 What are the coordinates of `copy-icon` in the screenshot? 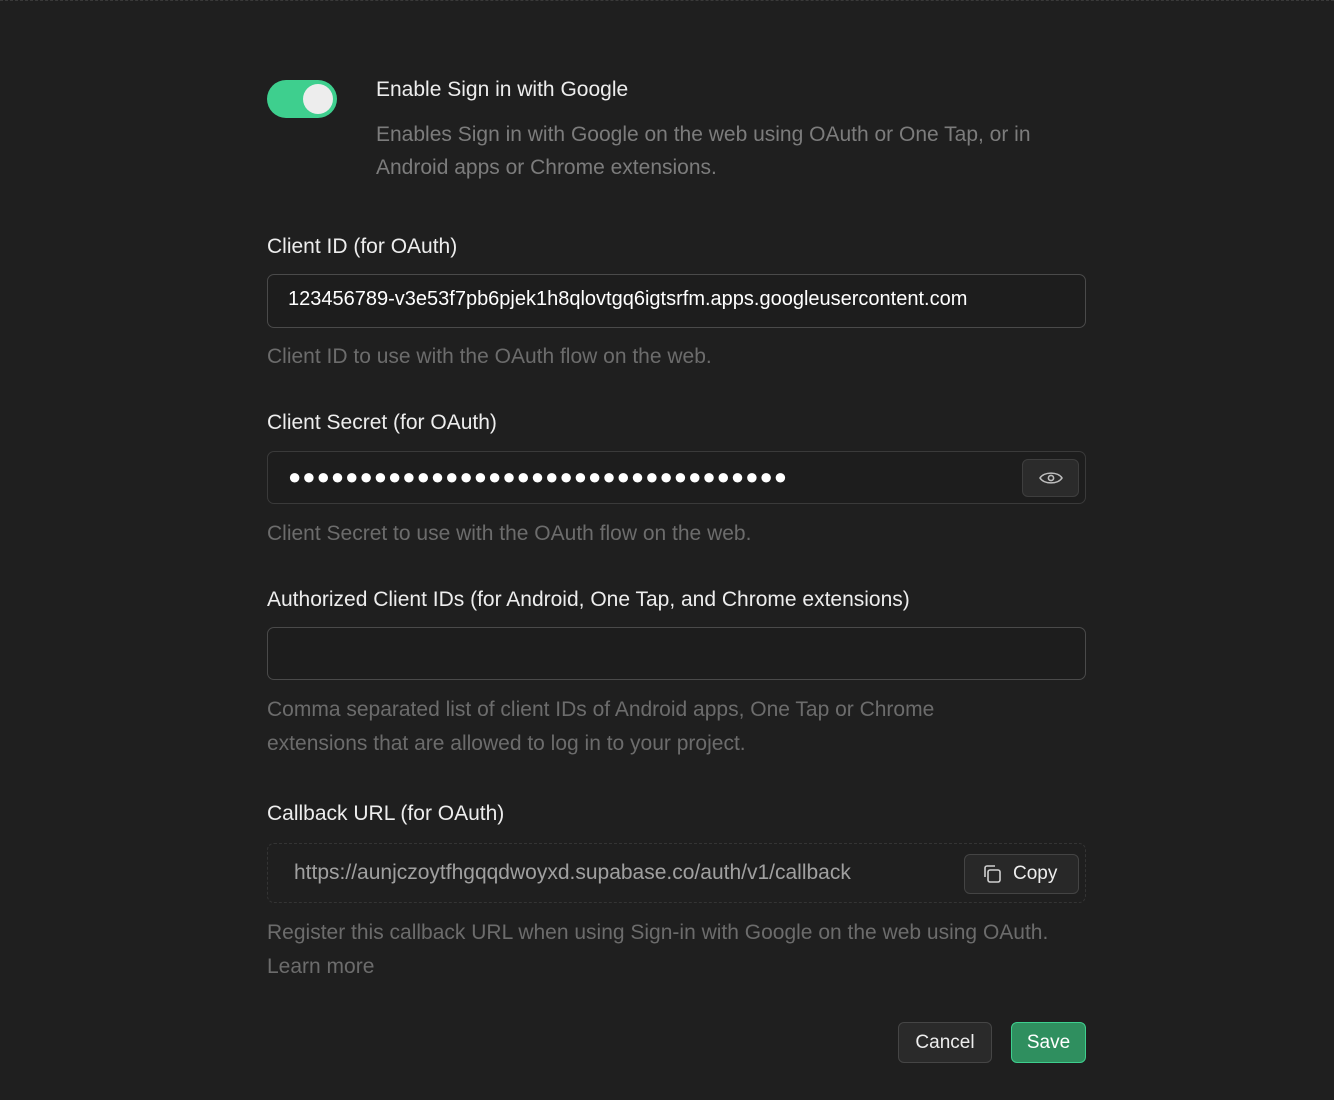 It's located at (992, 874).